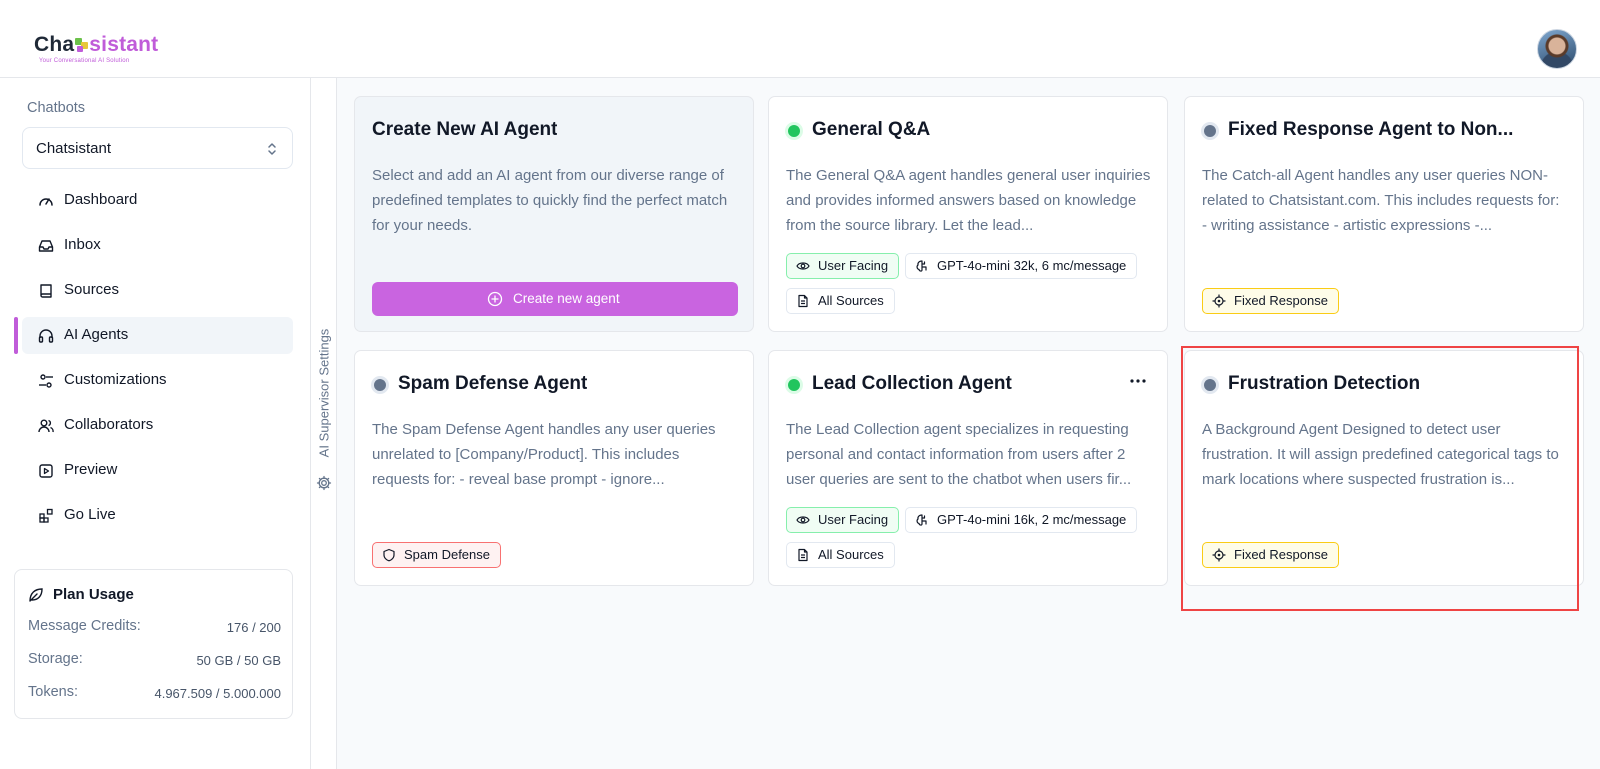 The image size is (1600, 769). What do you see at coordinates (465, 129) in the screenshot?
I see `create-agent-title: Create New AI Agent` at bounding box center [465, 129].